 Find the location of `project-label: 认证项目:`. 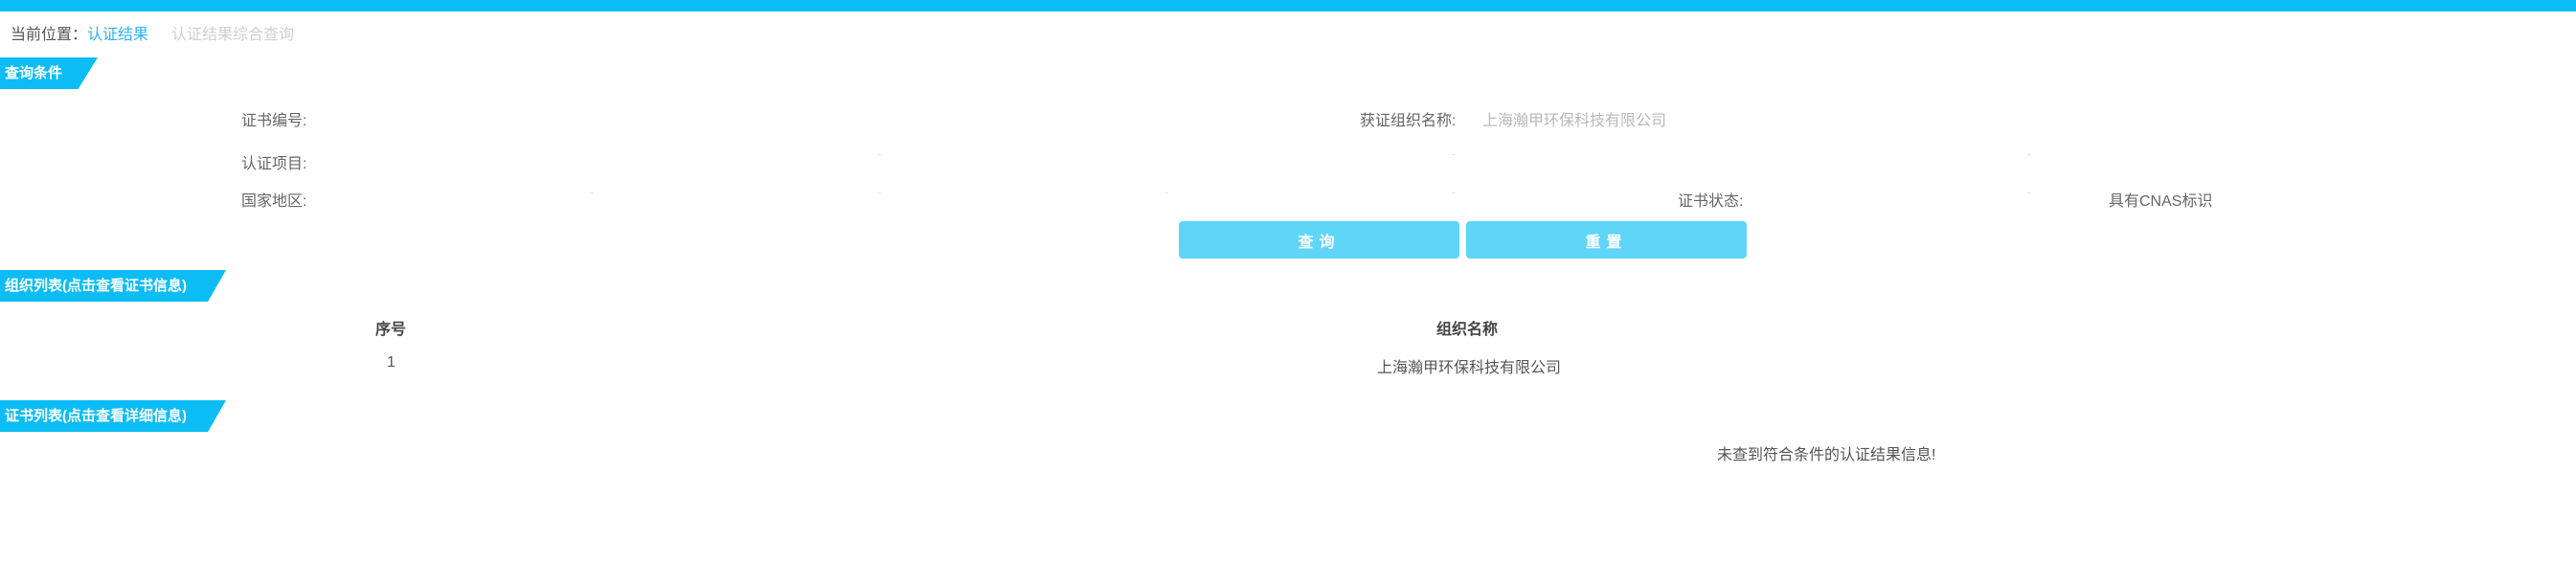

project-label: 认证项目: is located at coordinates (274, 164).